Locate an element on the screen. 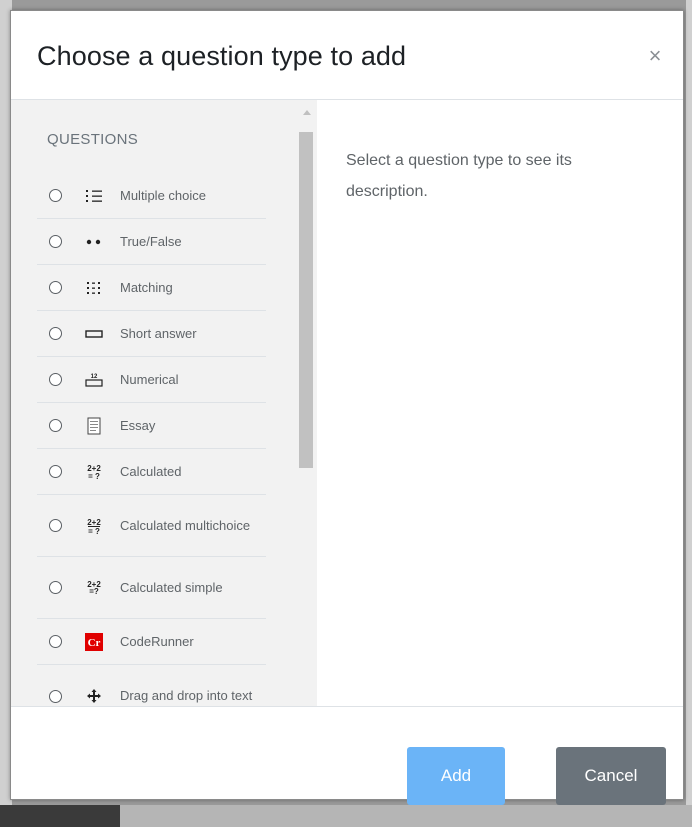 This screenshot has width=692, height=827. dialog-title: Choose a question type to add is located at coordinates (222, 56).